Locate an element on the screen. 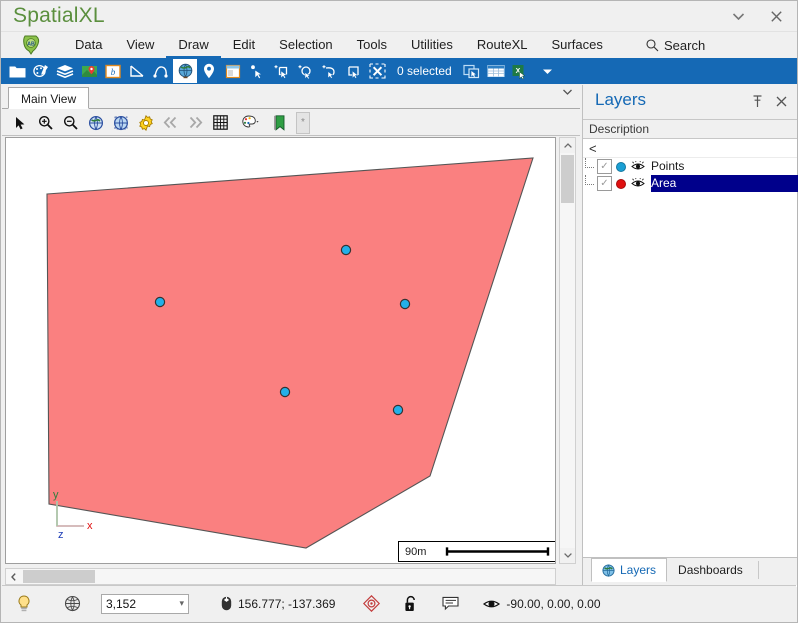  window-legend-icon is located at coordinates (233, 71).